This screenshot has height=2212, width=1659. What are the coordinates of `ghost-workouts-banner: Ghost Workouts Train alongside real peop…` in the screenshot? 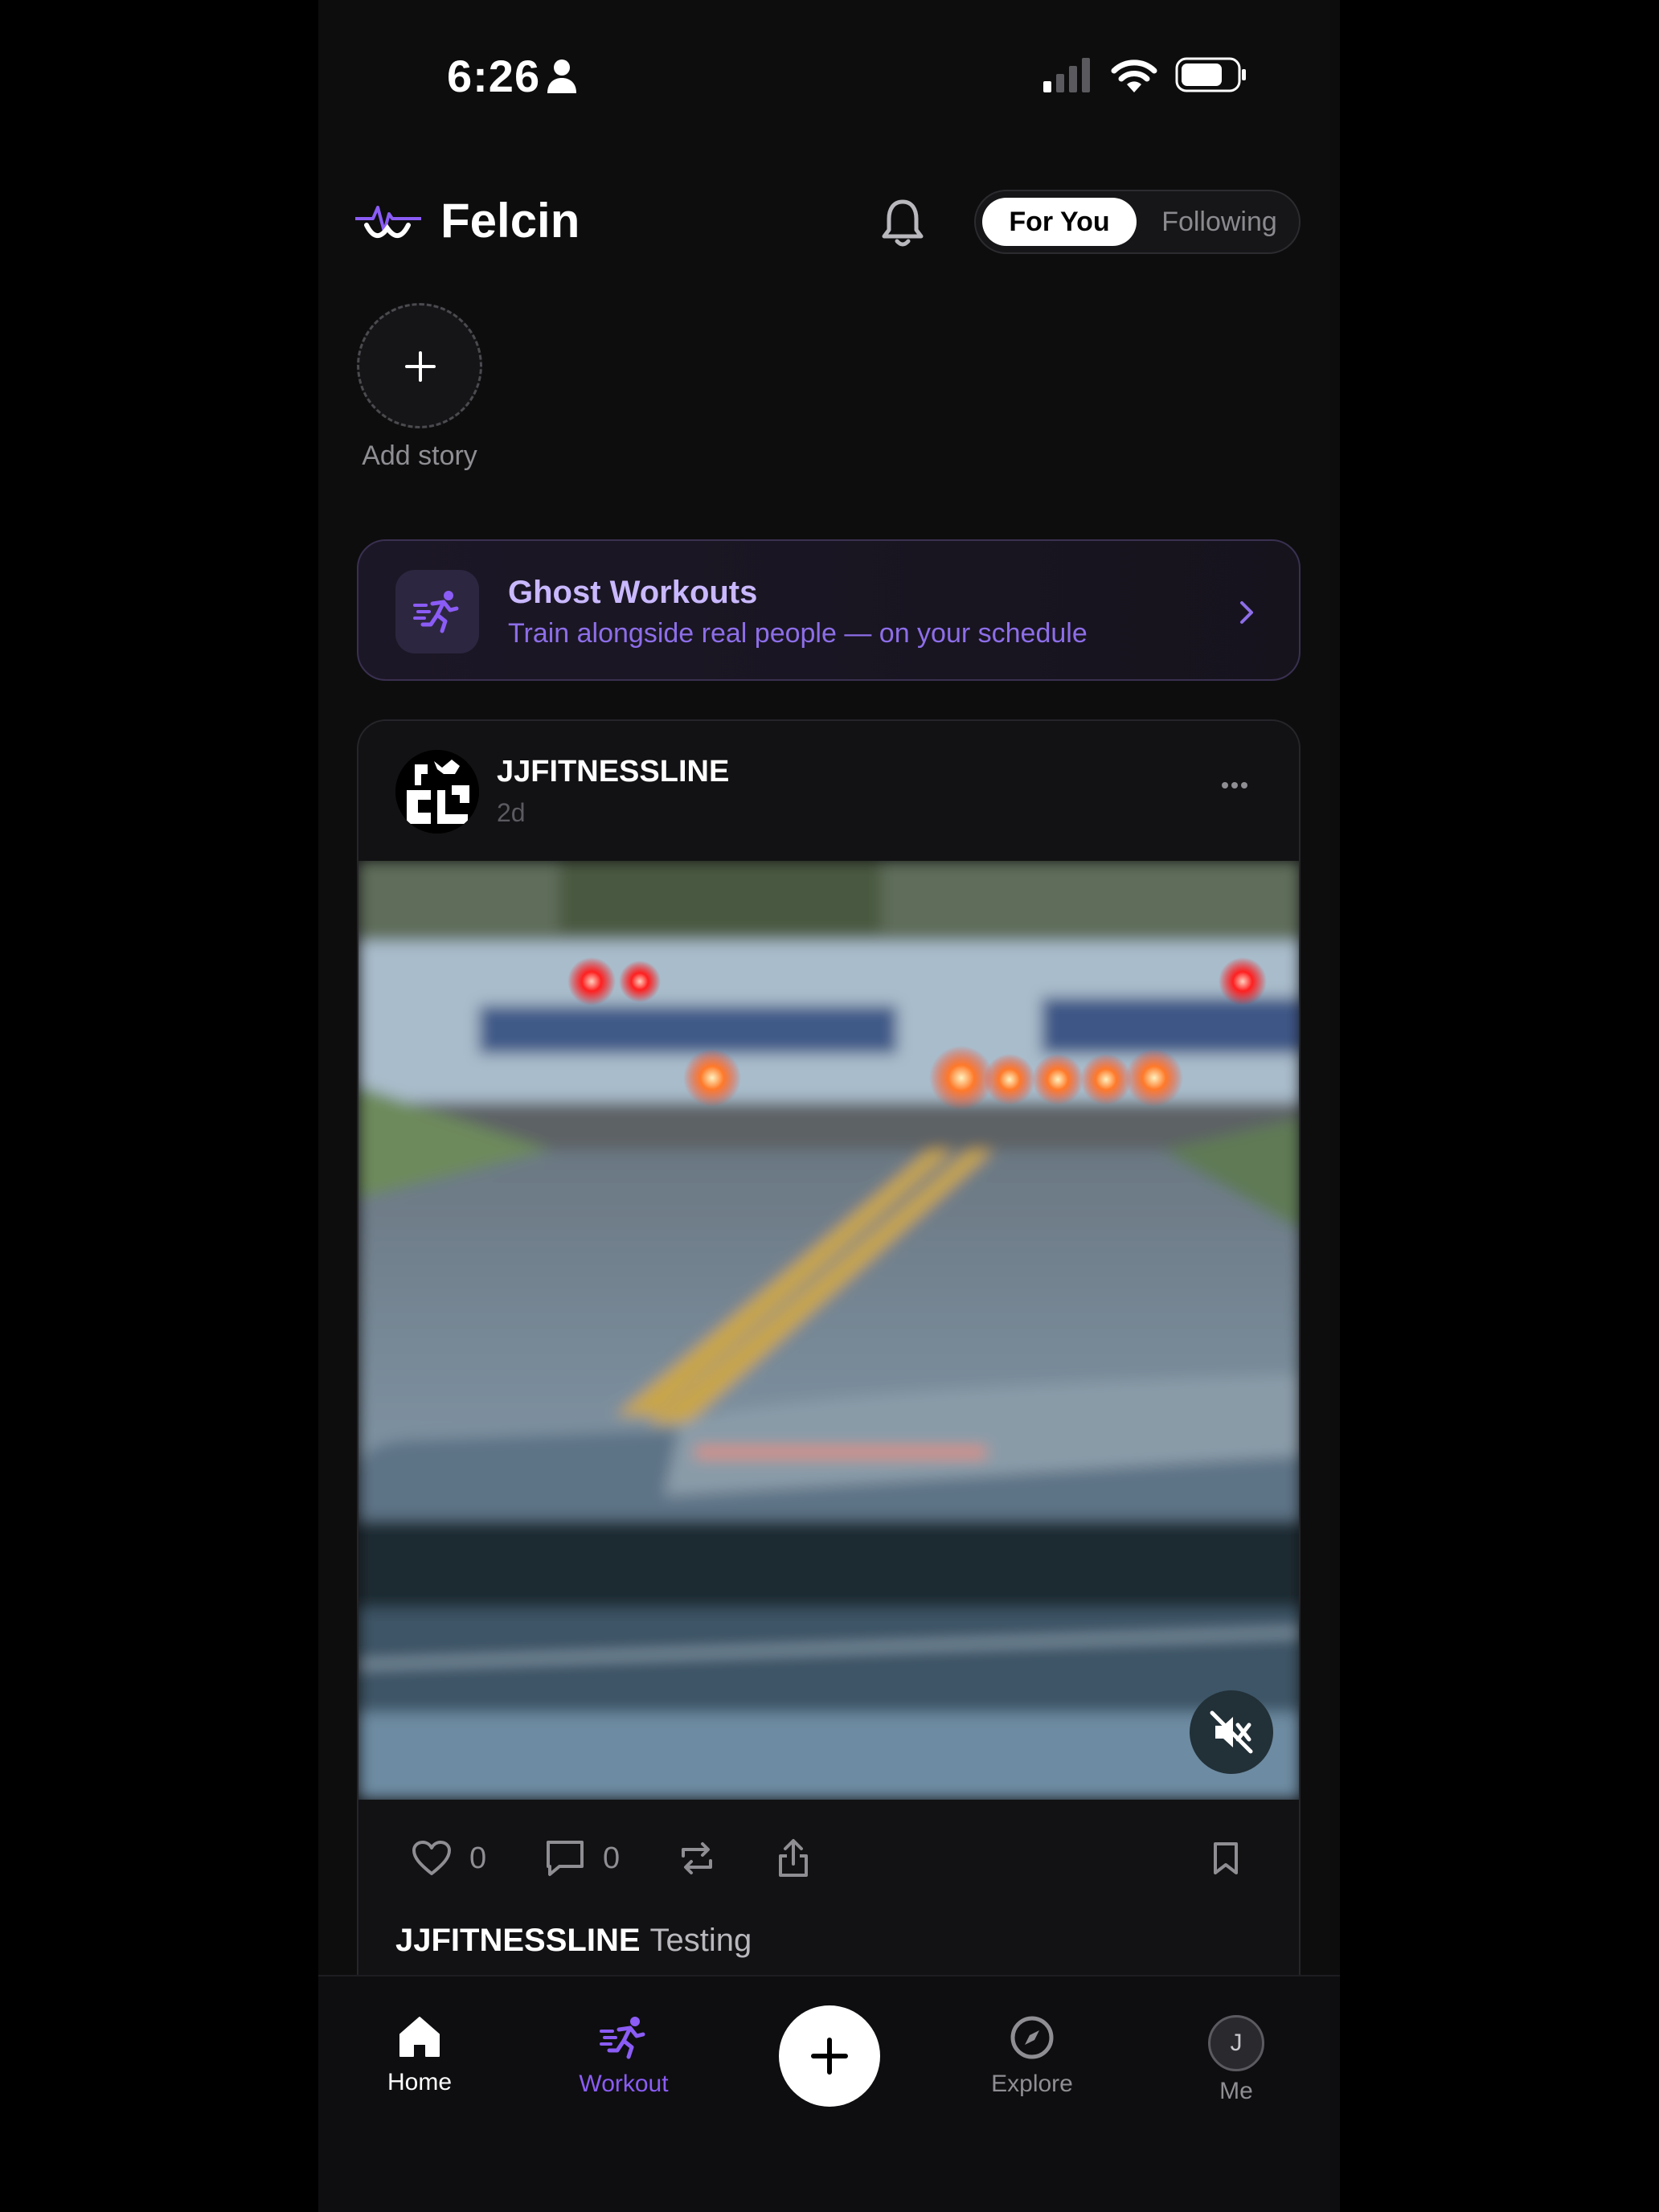 It's located at (829, 610).